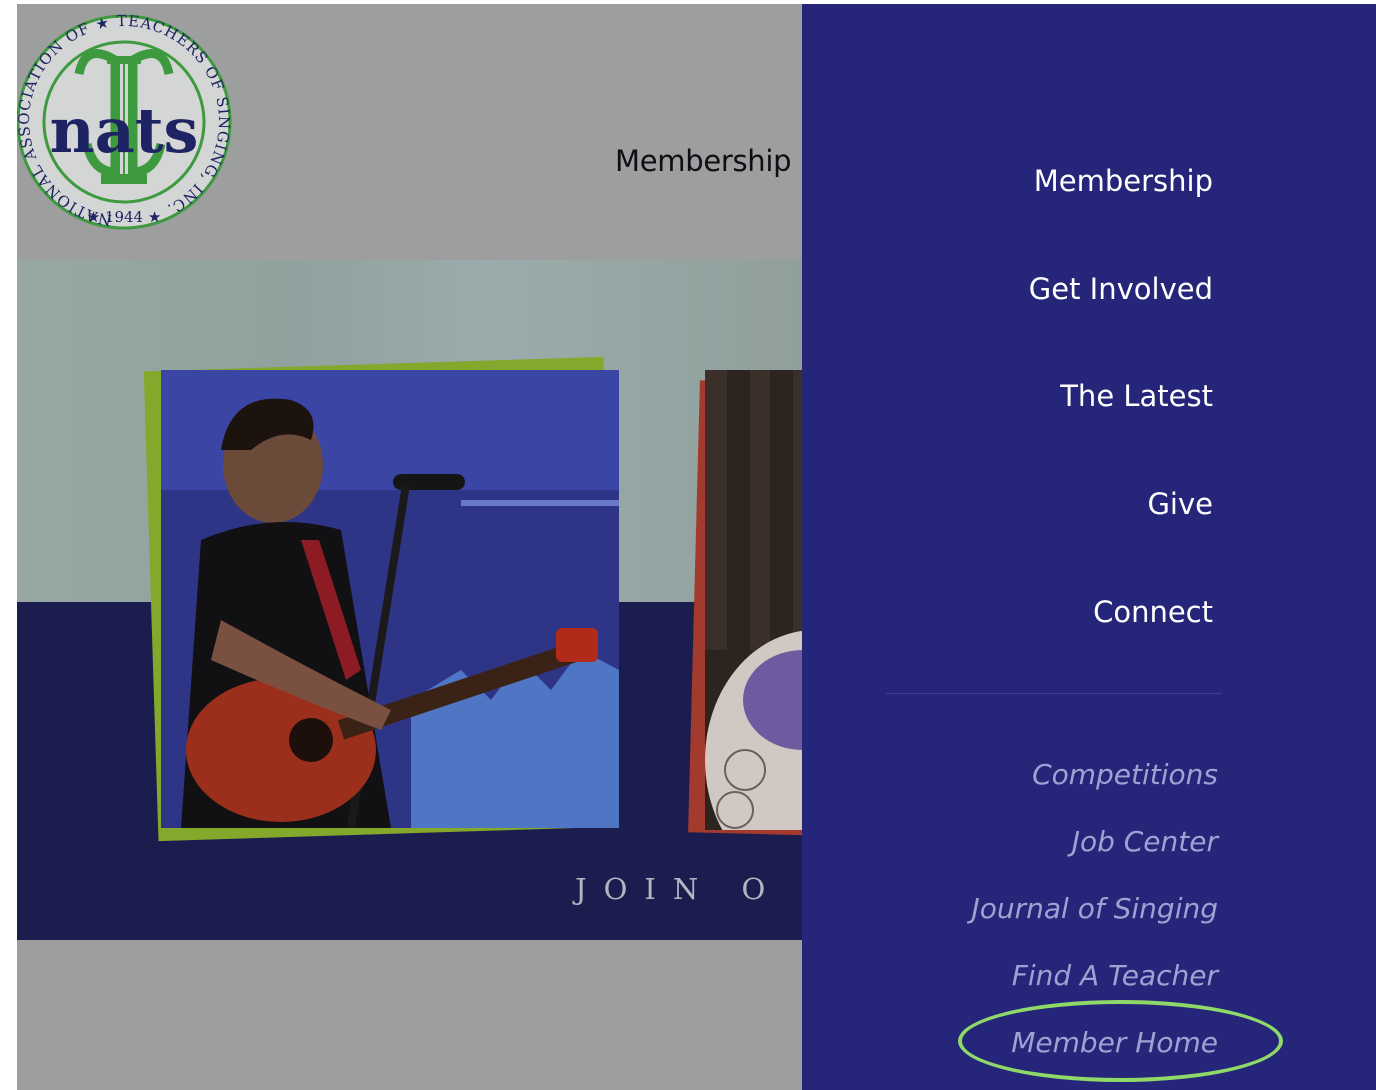 Image resolution: width=1376 pixels, height=1090 pixels. What do you see at coordinates (124, 217) in the screenshot?
I see `logo-year: ★ 1944 ★` at bounding box center [124, 217].